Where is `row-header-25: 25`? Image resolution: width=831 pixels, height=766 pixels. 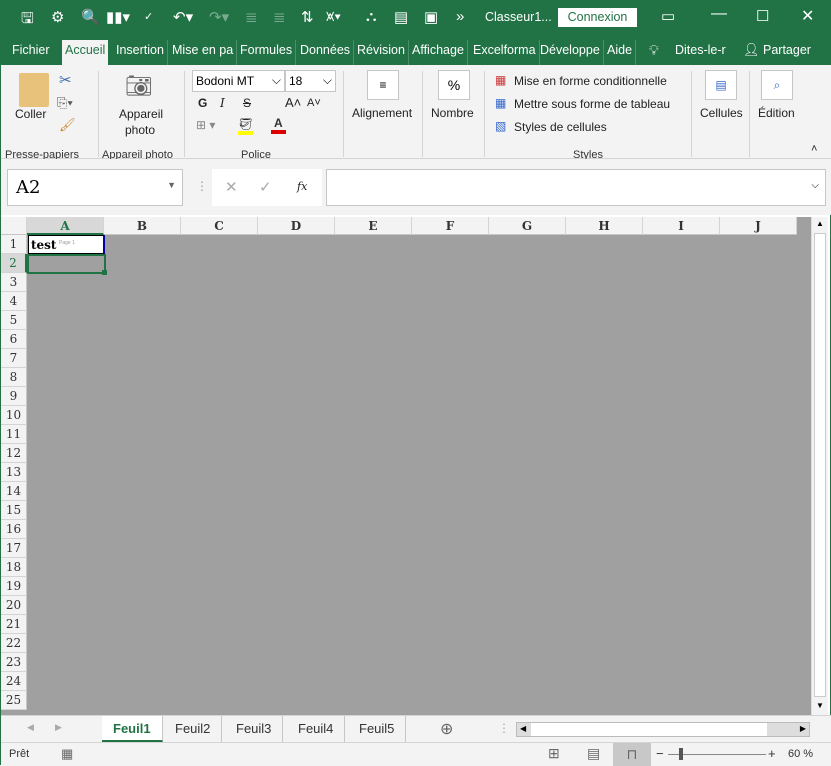
row-header-25: 25 is located at coordinates (14, 700).